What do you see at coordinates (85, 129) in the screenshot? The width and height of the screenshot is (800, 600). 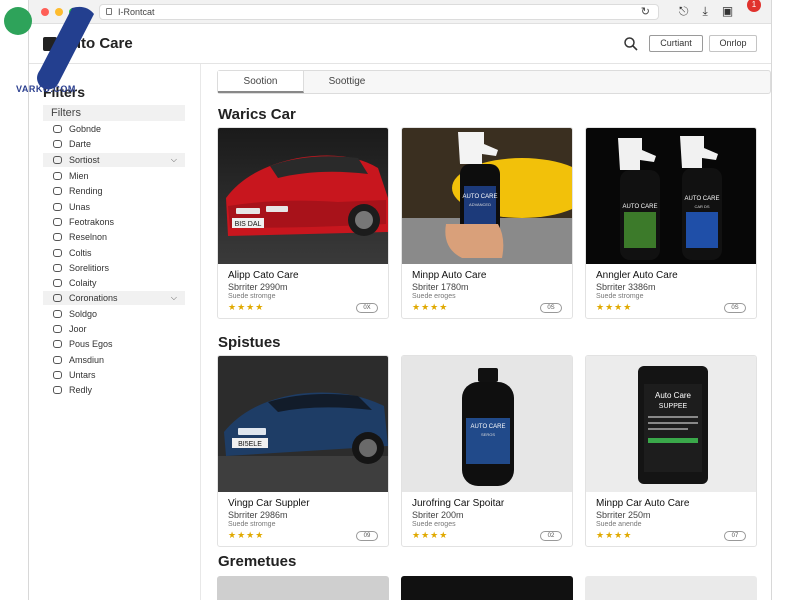 I see `sidebar-item-label: Gobnde` at bounding box center [85, 129].